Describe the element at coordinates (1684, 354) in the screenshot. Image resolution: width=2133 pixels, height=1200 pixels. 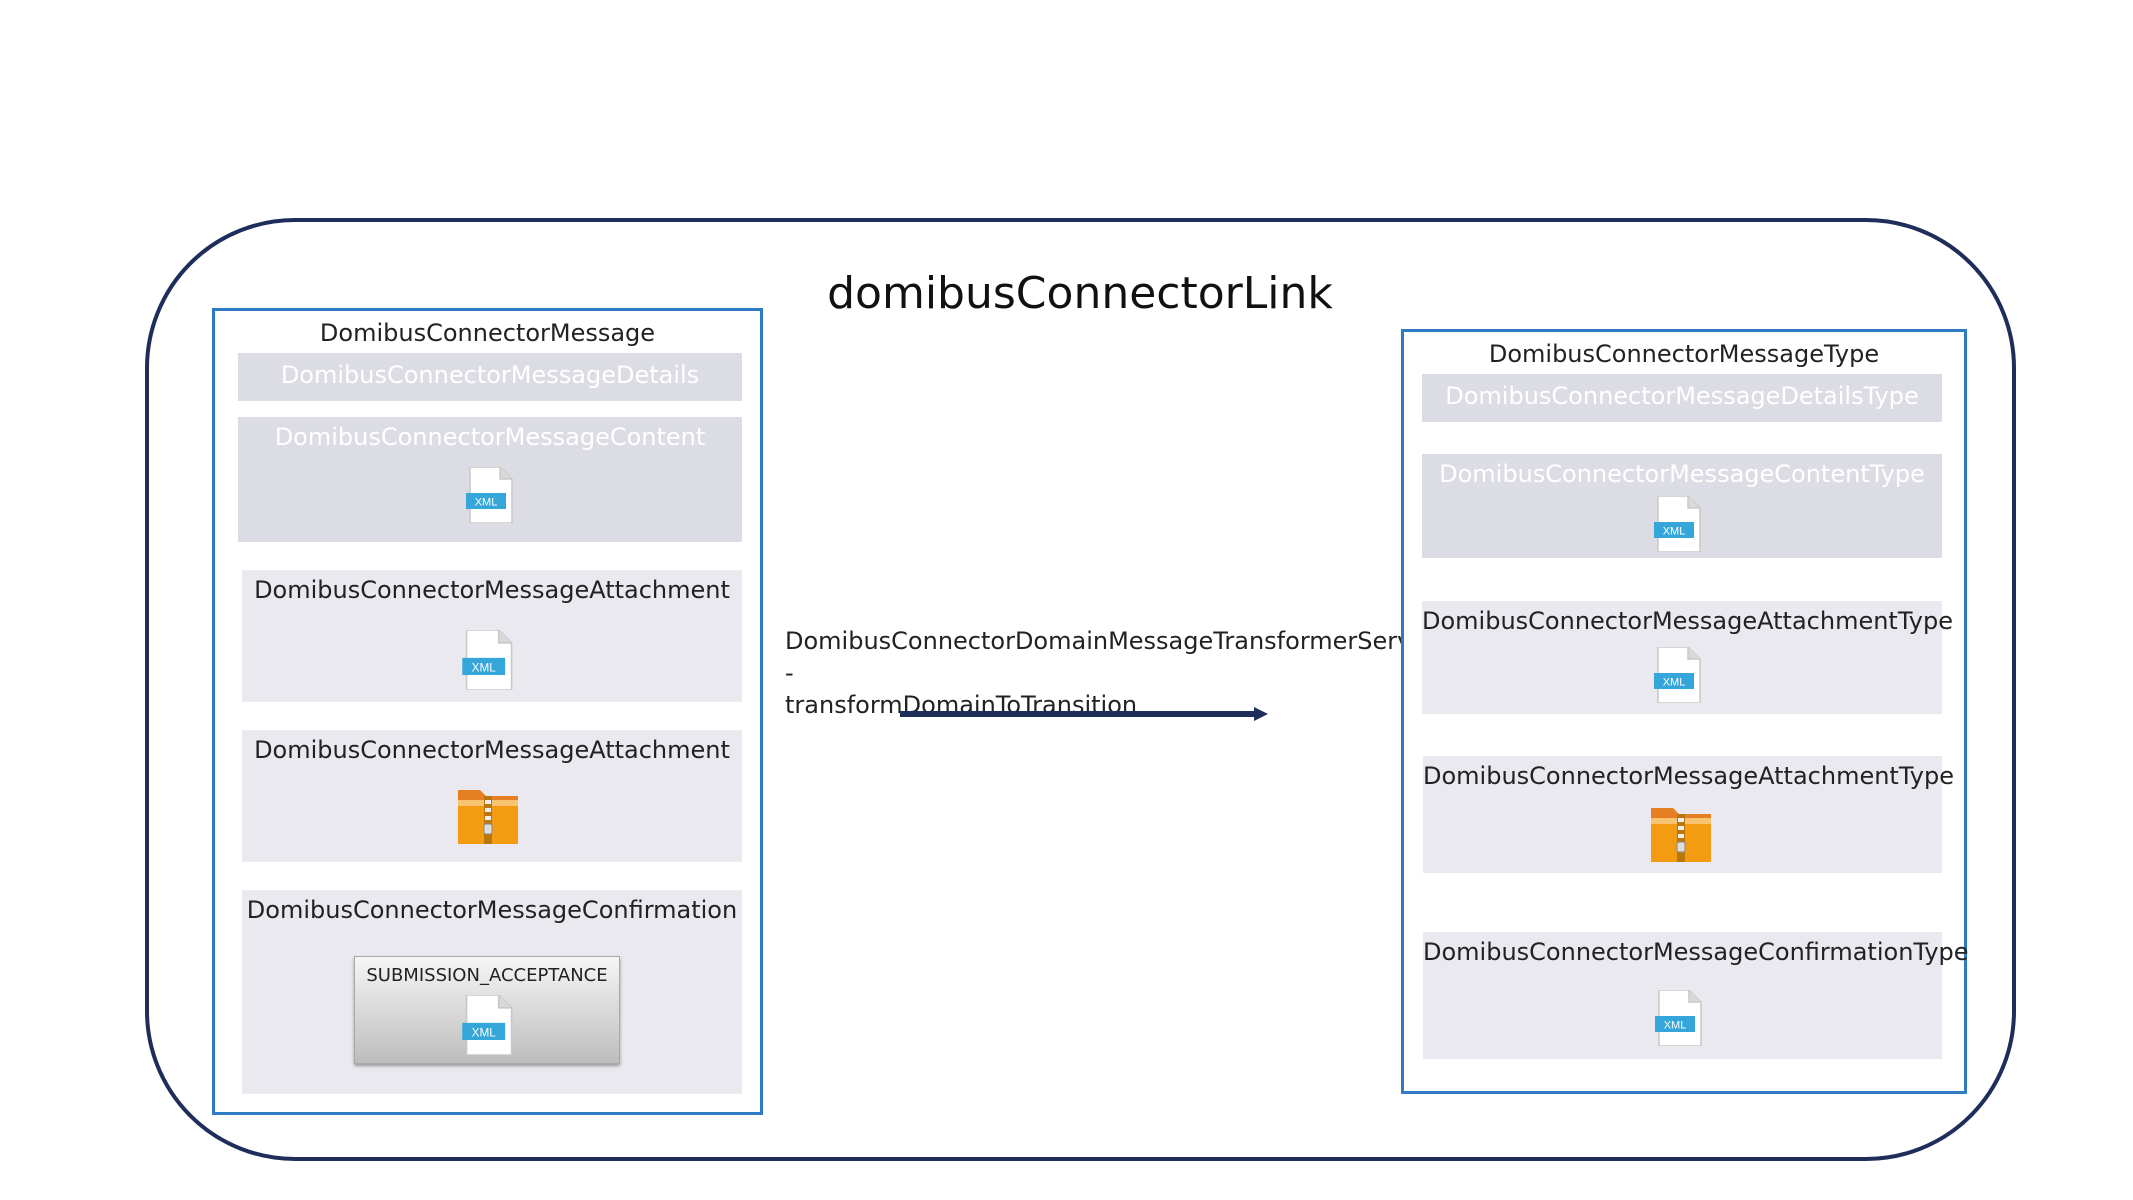
I see `right-box-title: DomibusConnectorMessageType` at that location.